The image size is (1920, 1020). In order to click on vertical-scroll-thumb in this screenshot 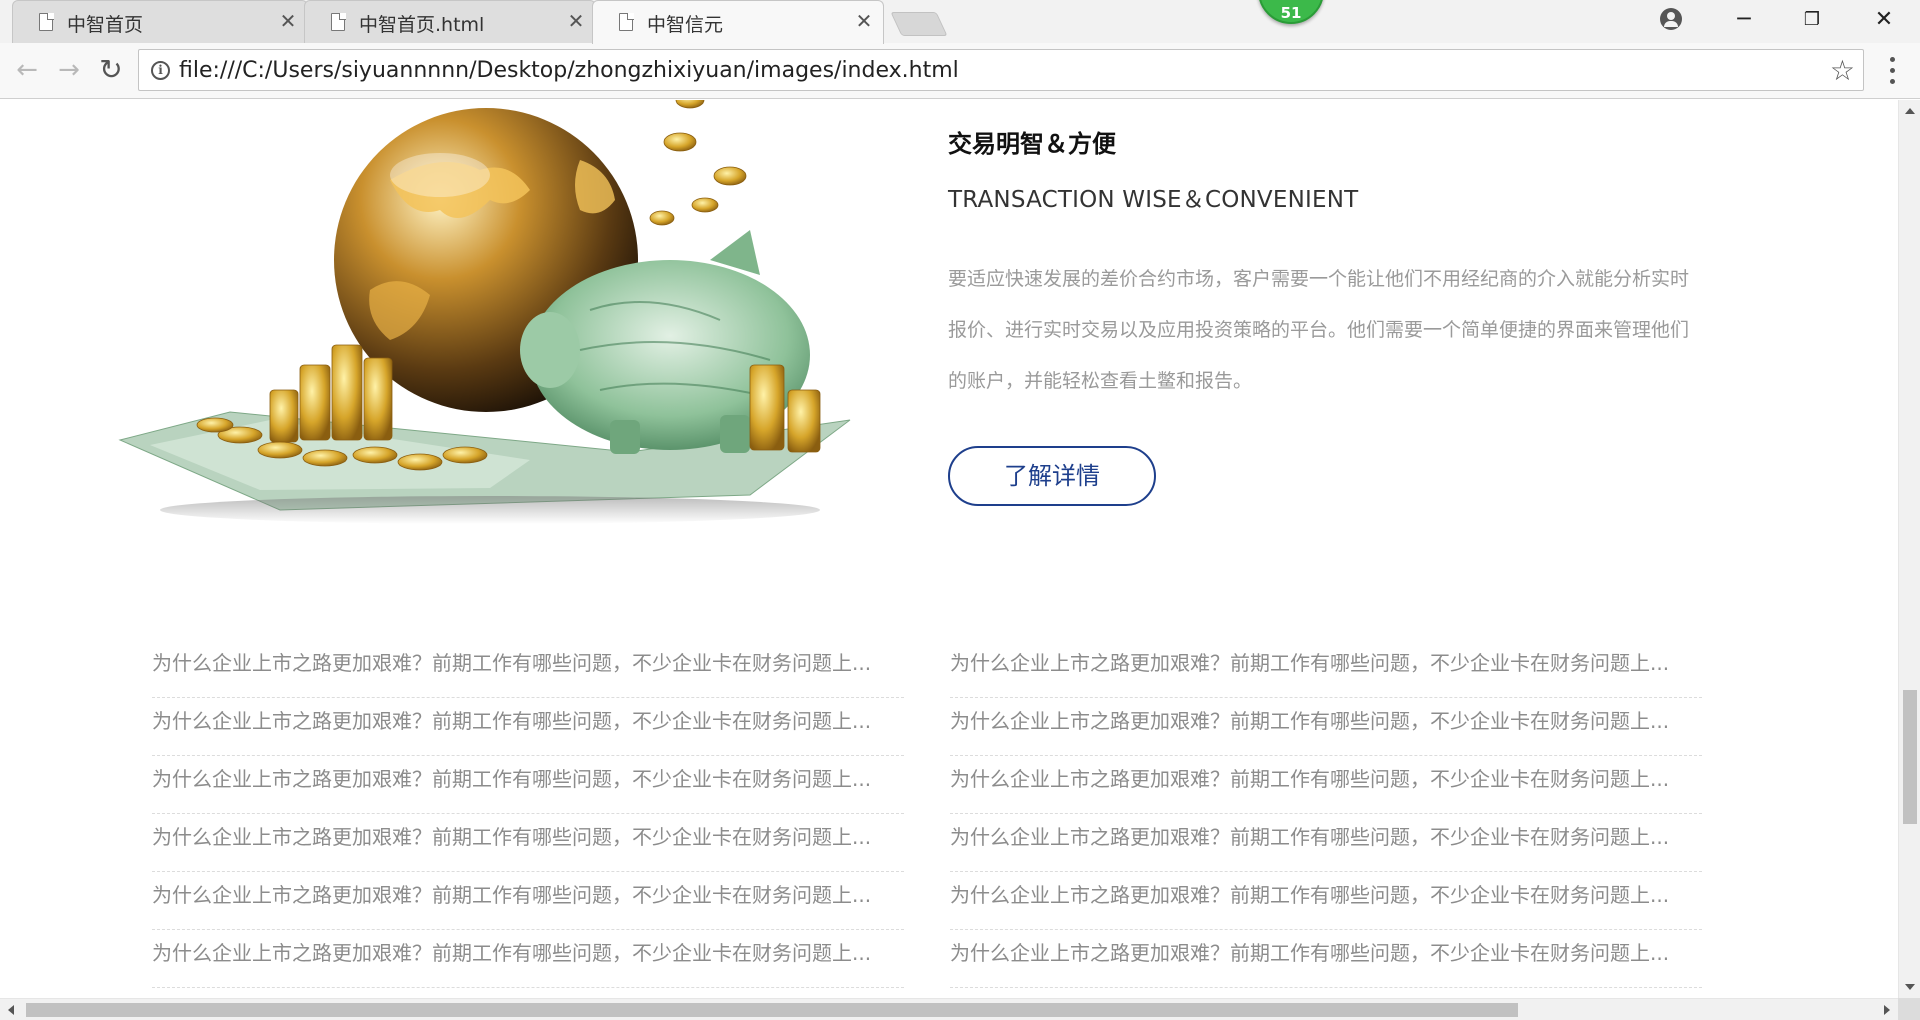, I will do `click(1910, 757)`.